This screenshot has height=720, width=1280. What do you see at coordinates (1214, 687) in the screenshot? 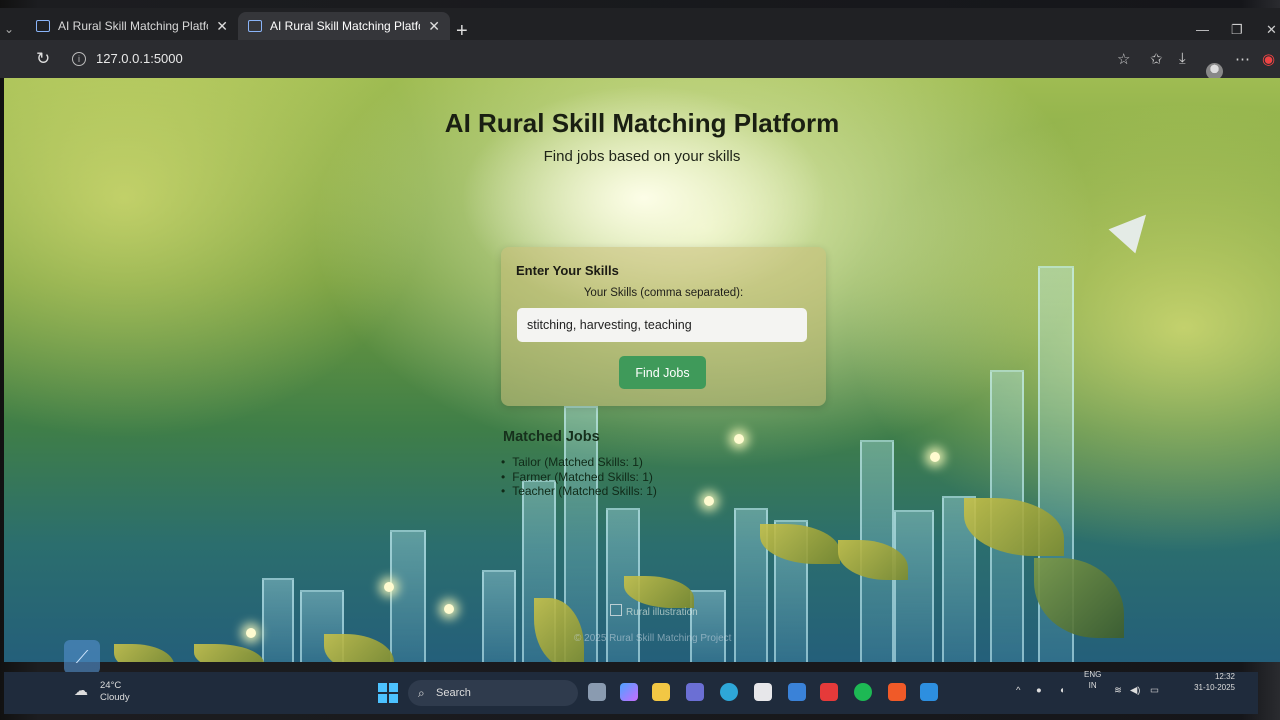
I see `clock-date: 31-10-2025` at bounding box center [1214, 687].